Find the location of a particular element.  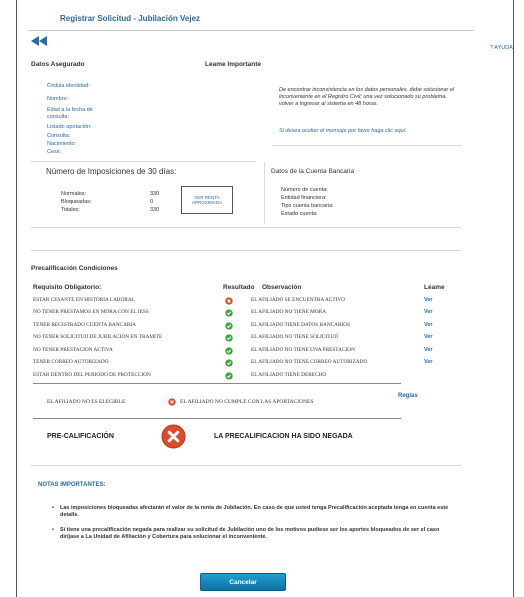

insured-divider is located at coordinates (143, 161).